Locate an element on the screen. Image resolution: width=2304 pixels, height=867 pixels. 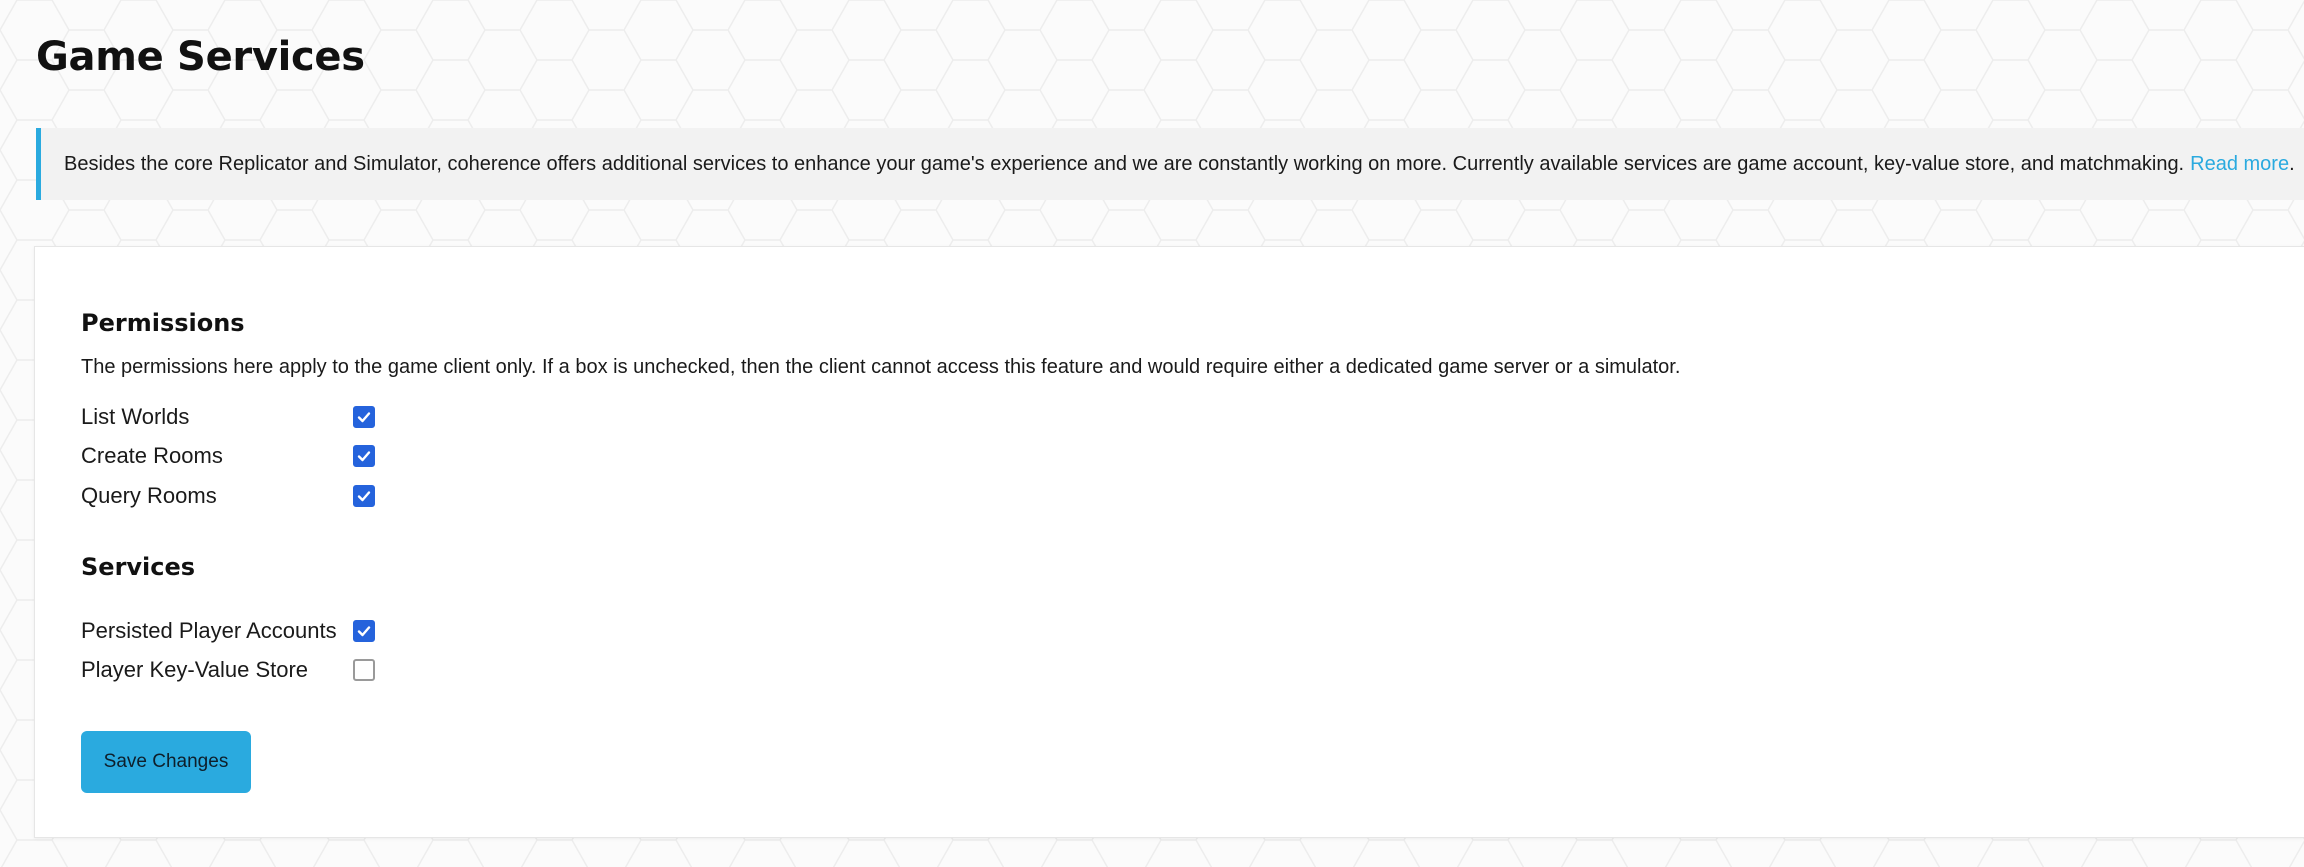
persisted-player-accounts-checkbox is located at coordinates (364, 631).